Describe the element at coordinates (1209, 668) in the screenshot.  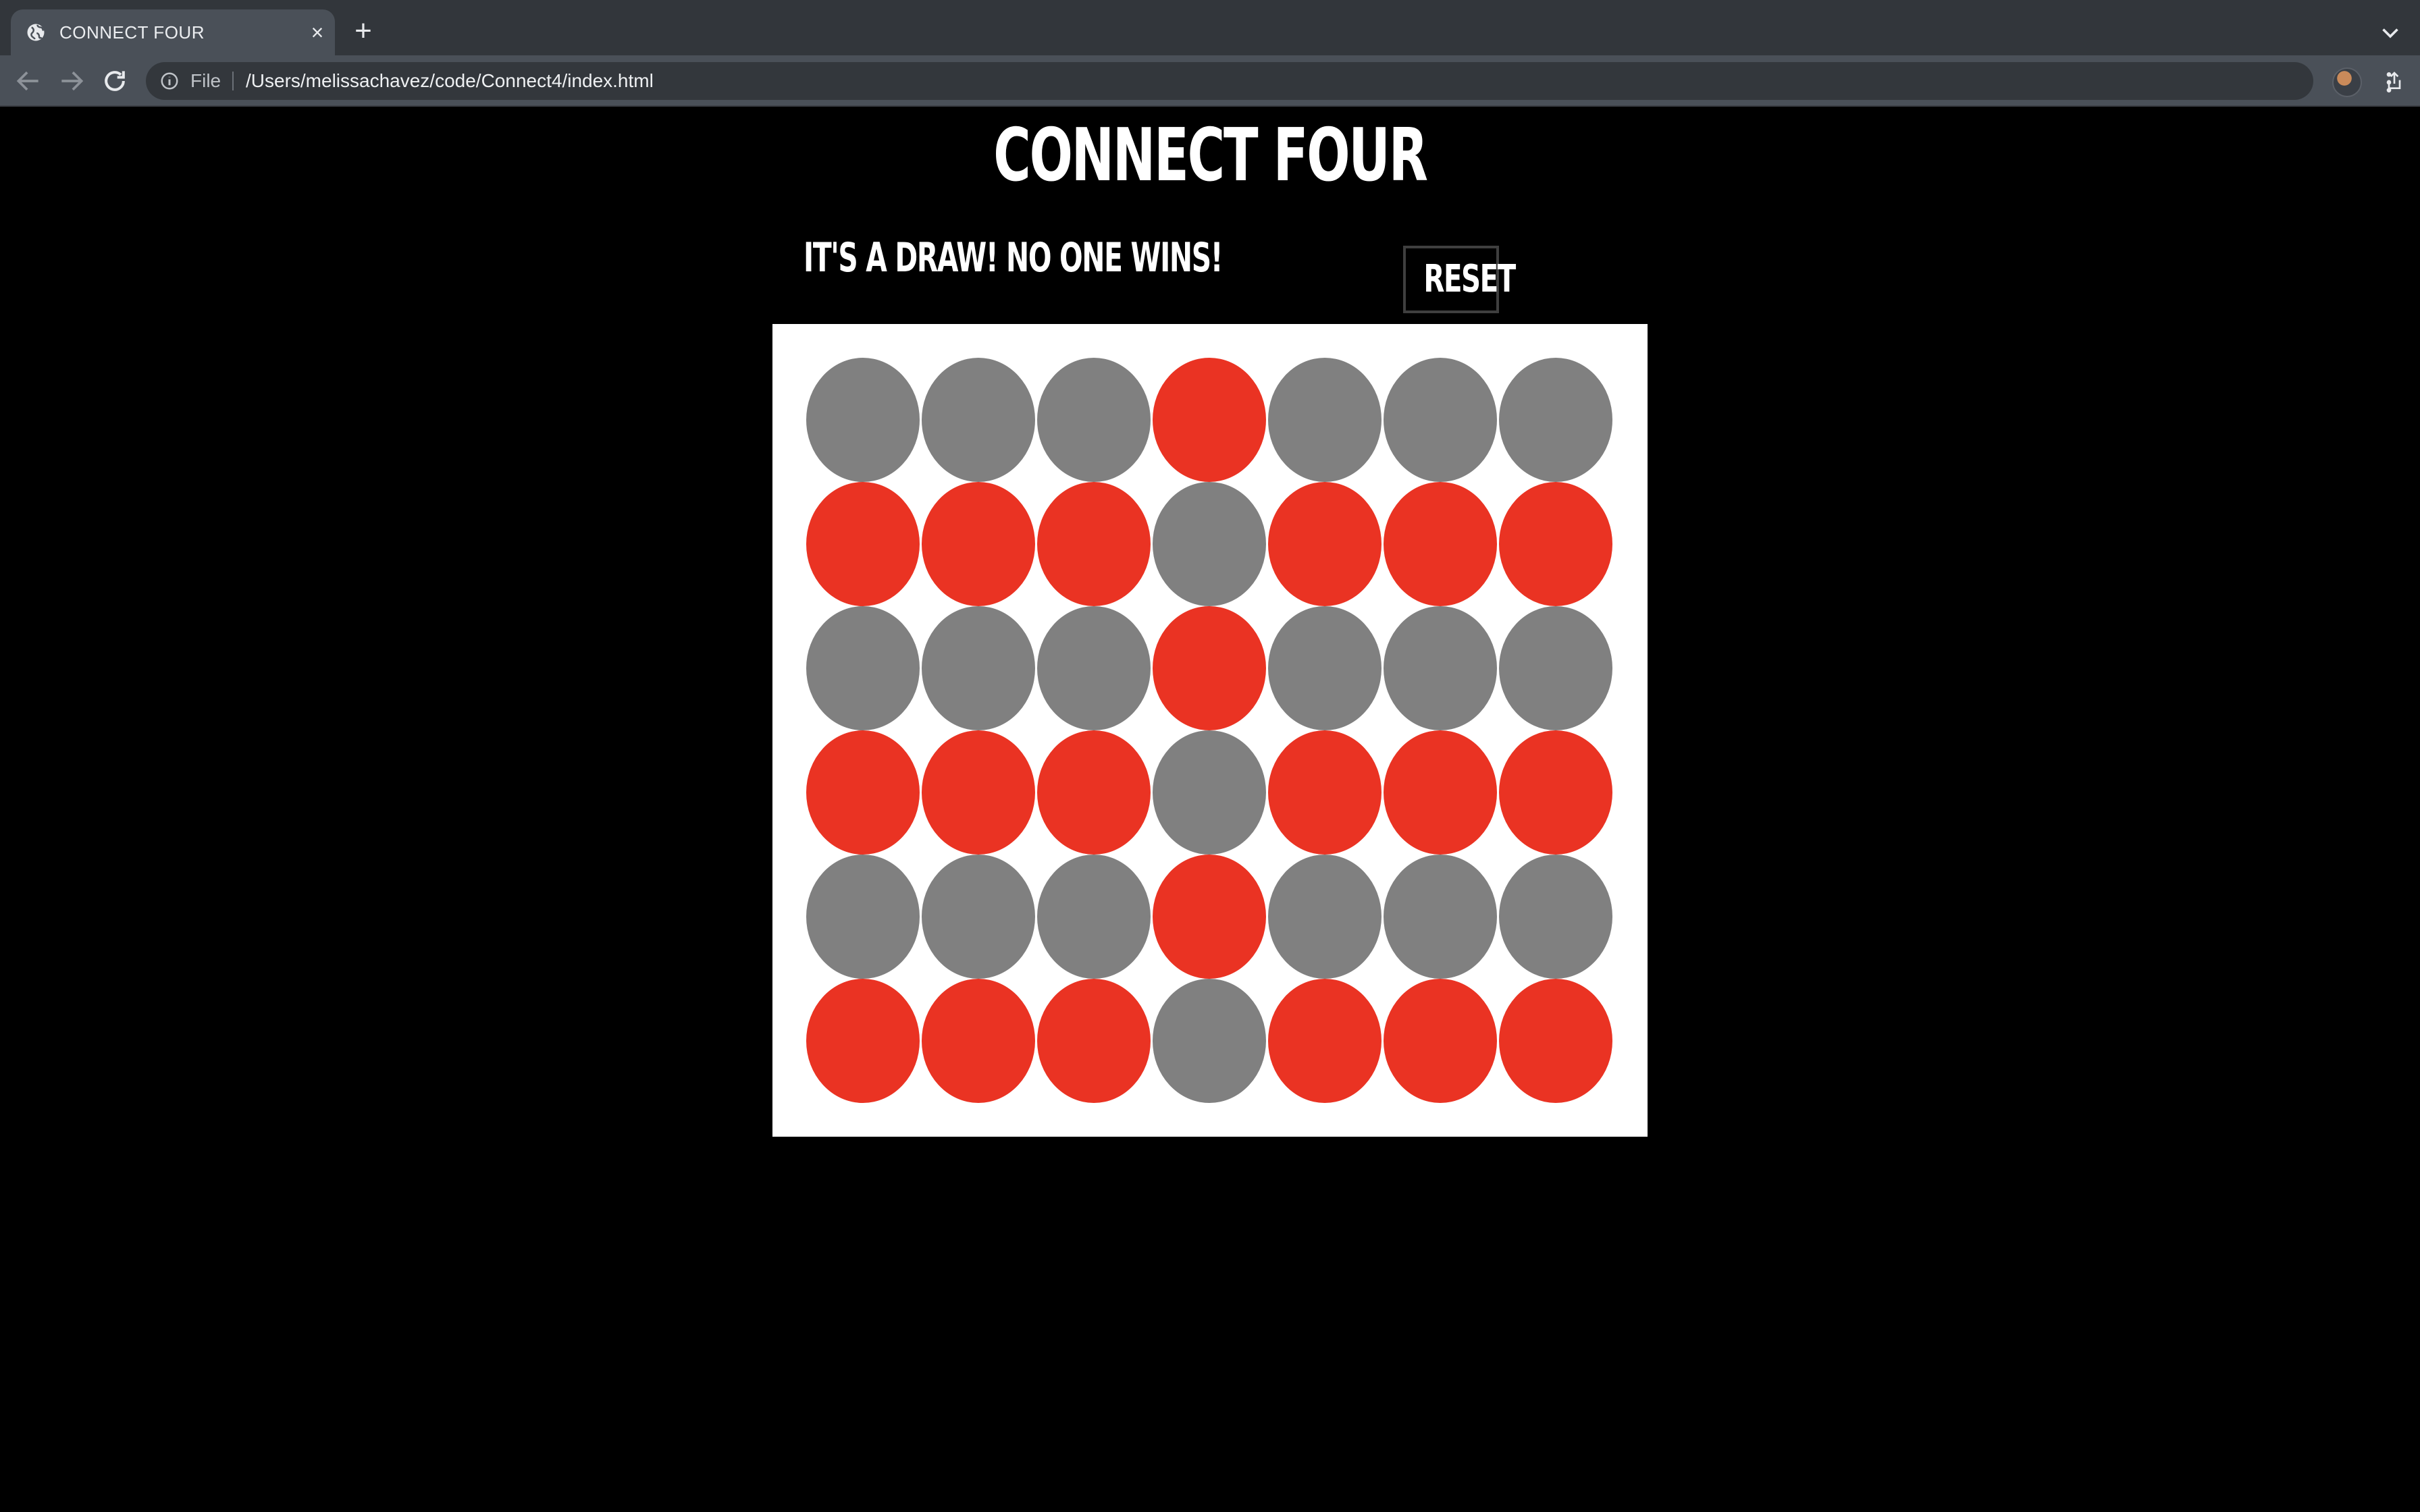
I see `board-cell-r3-c4` at that location.